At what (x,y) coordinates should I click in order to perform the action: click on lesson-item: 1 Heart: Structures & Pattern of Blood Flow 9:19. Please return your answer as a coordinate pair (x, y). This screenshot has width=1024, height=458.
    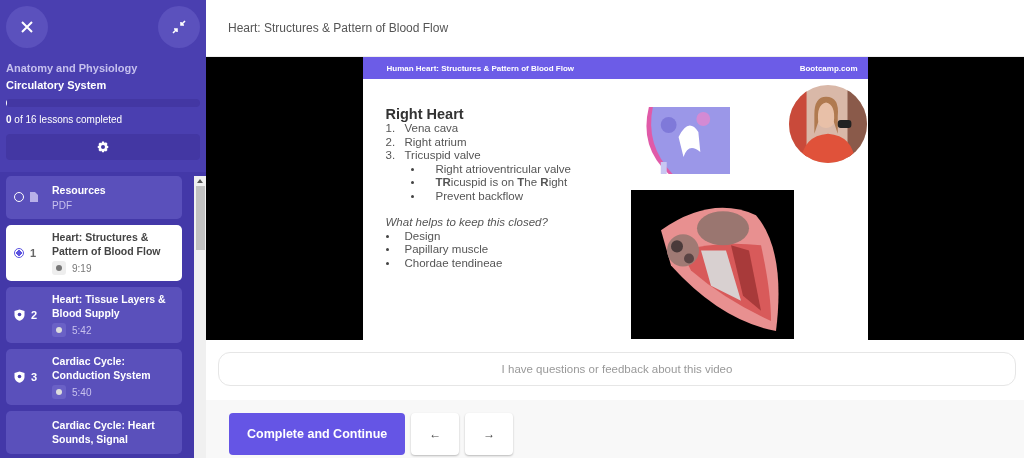
    Looking at the image, I should click on (94, 253).